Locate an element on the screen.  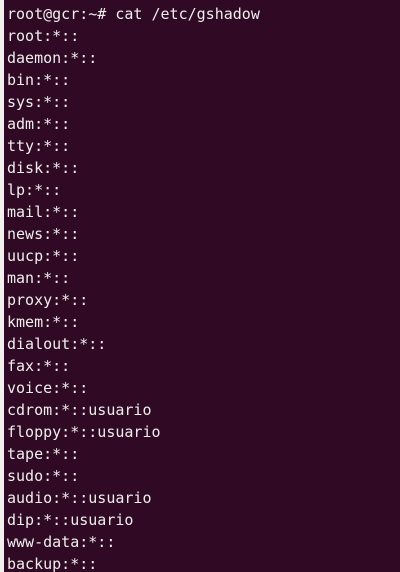
output-line: voice:*:: is located at coordinates (48, 388).